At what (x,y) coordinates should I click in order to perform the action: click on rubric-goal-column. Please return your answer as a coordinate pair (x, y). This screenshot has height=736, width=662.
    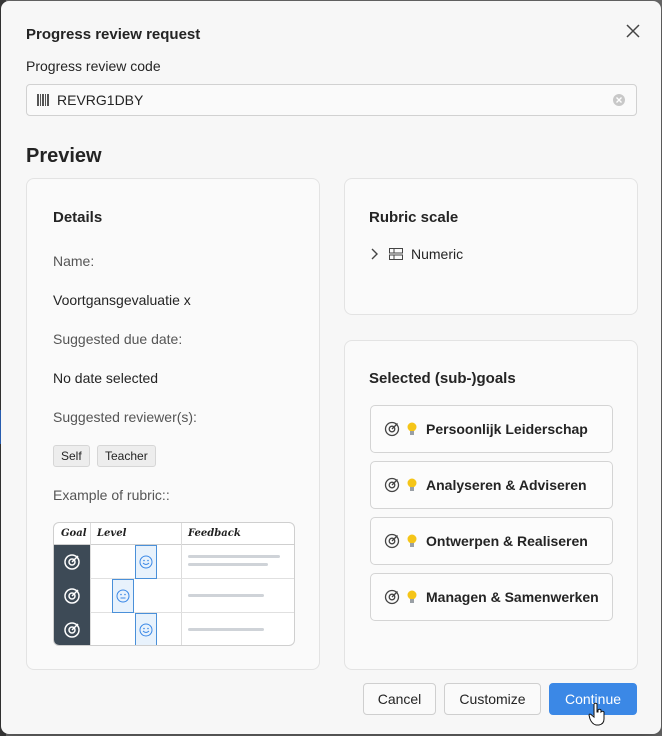
    Looking at the image, I should click on (72, 595).